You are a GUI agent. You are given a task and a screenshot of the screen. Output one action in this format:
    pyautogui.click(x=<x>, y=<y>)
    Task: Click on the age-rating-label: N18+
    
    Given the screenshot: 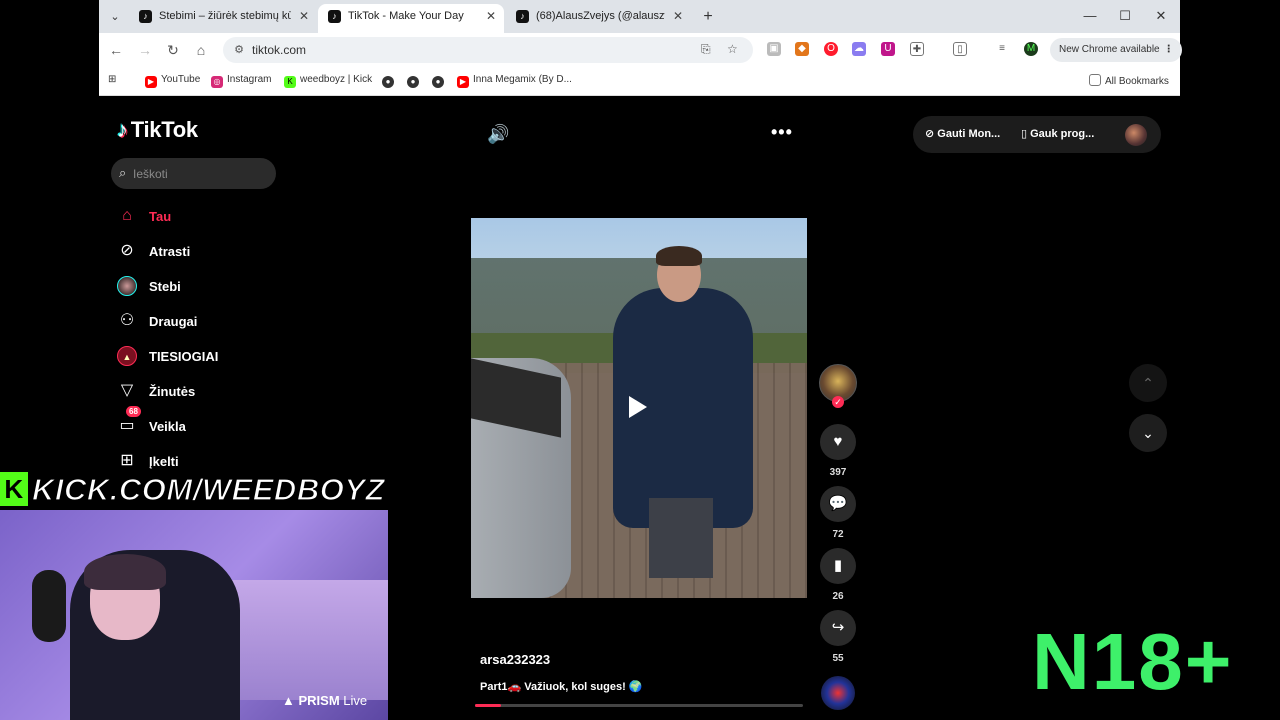 What is the action you would take?
    pyautogui.click(x=1133, y=661)
    